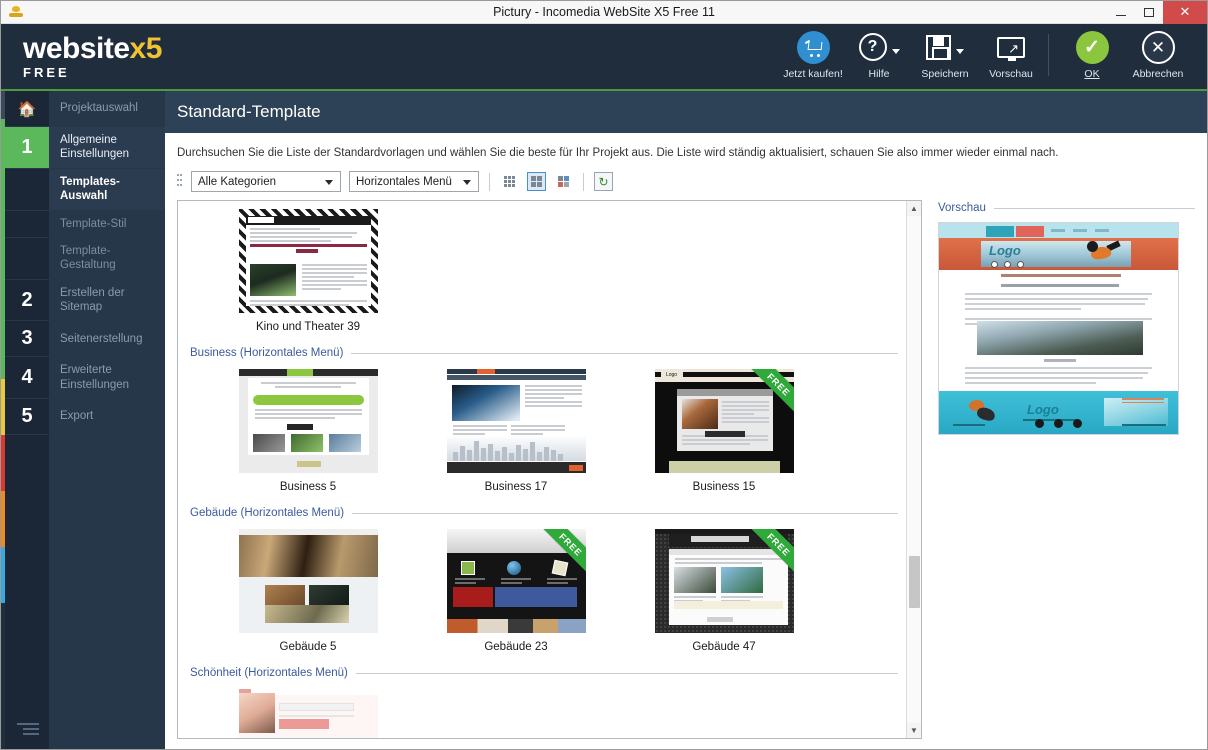  What do you see at coordinates (27, 300) in the screenshot?
I see `step-badge-2: 2` at bounding box center [27, 300].